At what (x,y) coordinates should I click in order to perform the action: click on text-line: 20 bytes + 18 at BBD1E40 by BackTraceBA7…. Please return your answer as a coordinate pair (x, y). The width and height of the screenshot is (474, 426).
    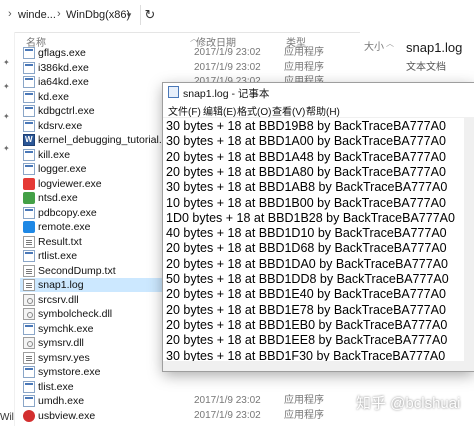
    Looking at the image, I should click on (306, 294).